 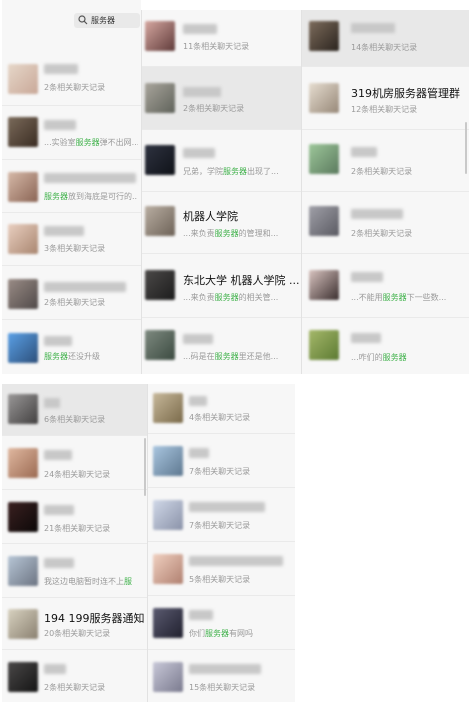 What do you see at coordinates (74, 517) in the screenshot?
I see `result-item: 21条相关聊天记录` at bounding box center [74, 517].